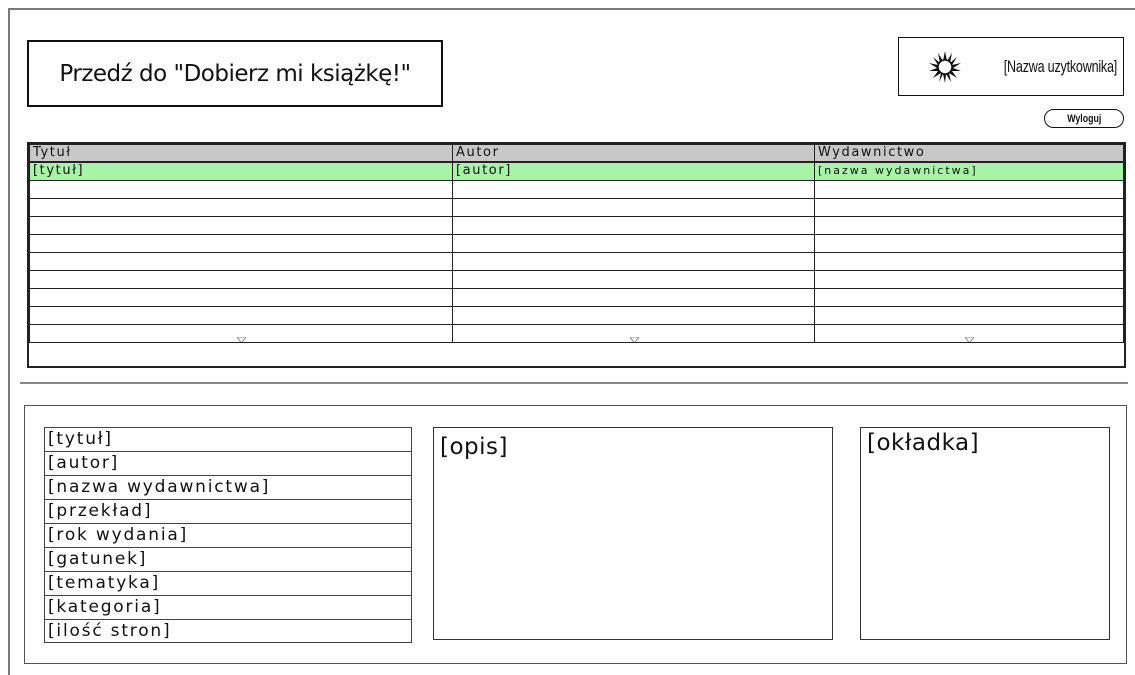 This screenshot has height=675, width=1135. What do you see at coordinates (228, 512) in the screenshot?
I see `field-translation: [przekład]` at bounding box center [228, 512].